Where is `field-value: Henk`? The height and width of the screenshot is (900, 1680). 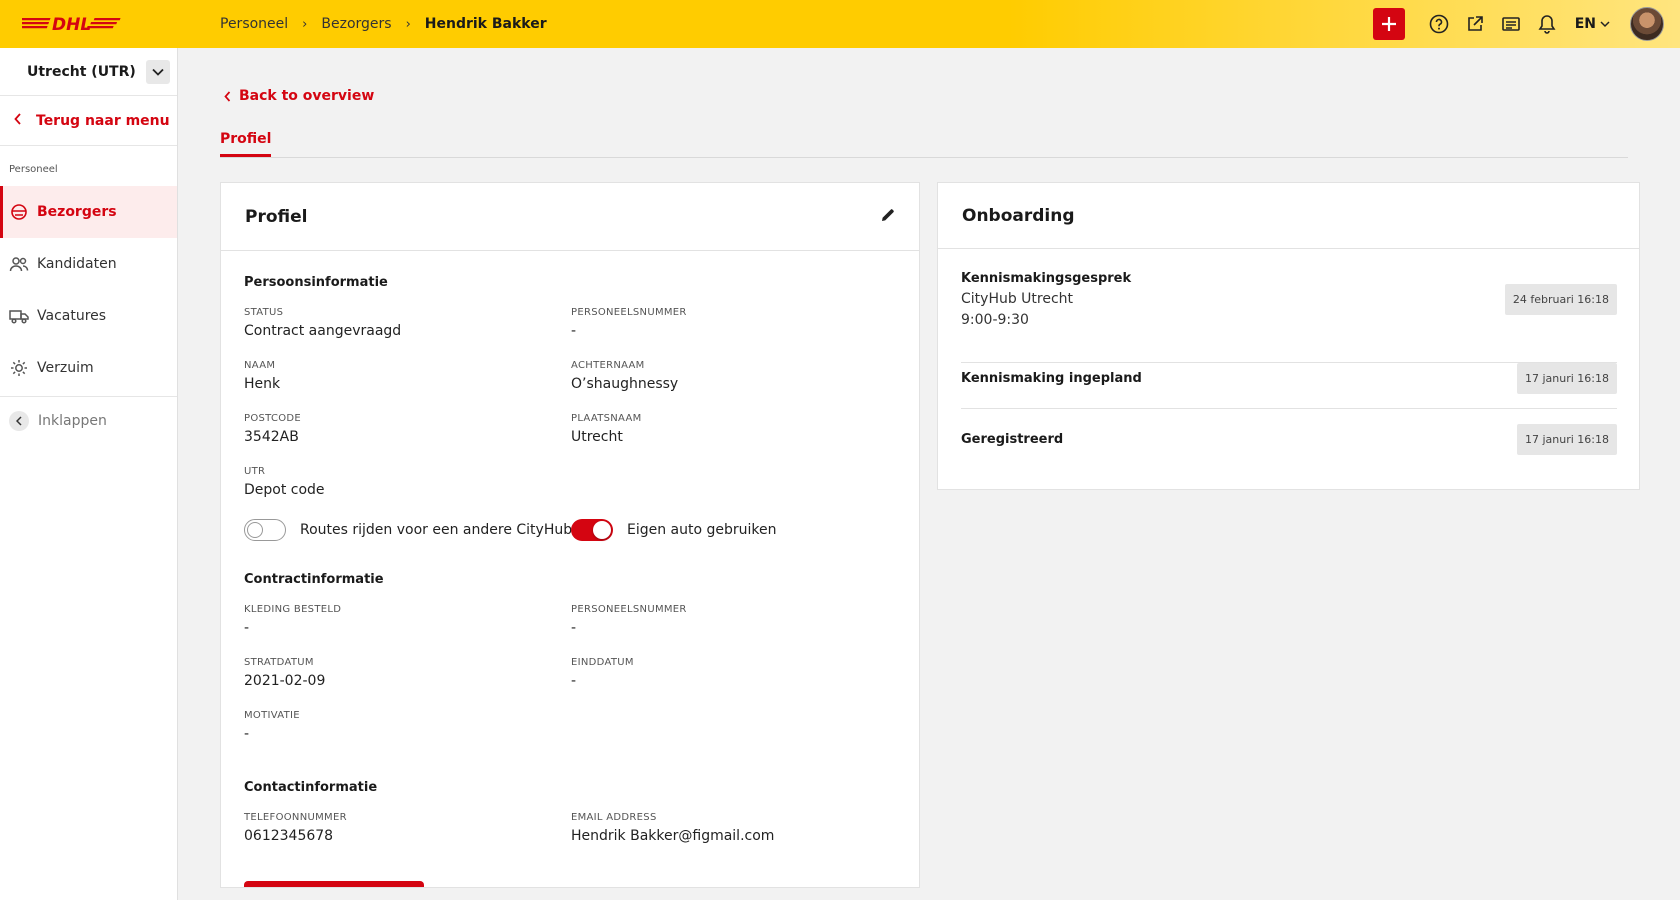
field-value: Henk is located at coordinates (262, 384).